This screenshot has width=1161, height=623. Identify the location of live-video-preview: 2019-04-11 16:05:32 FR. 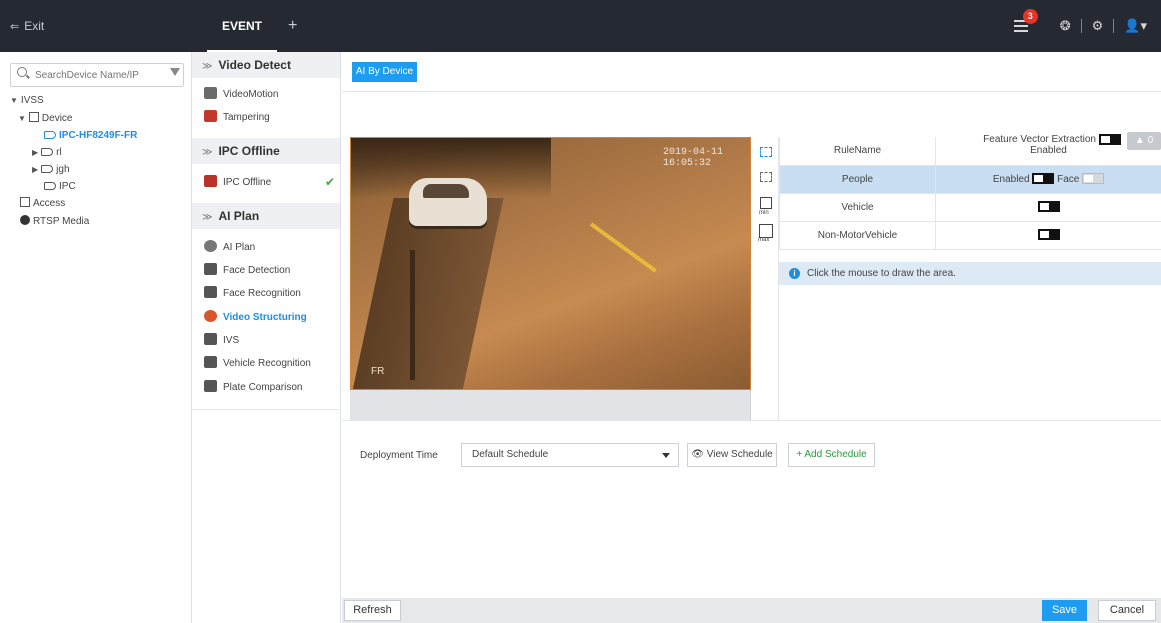
(550, 263).